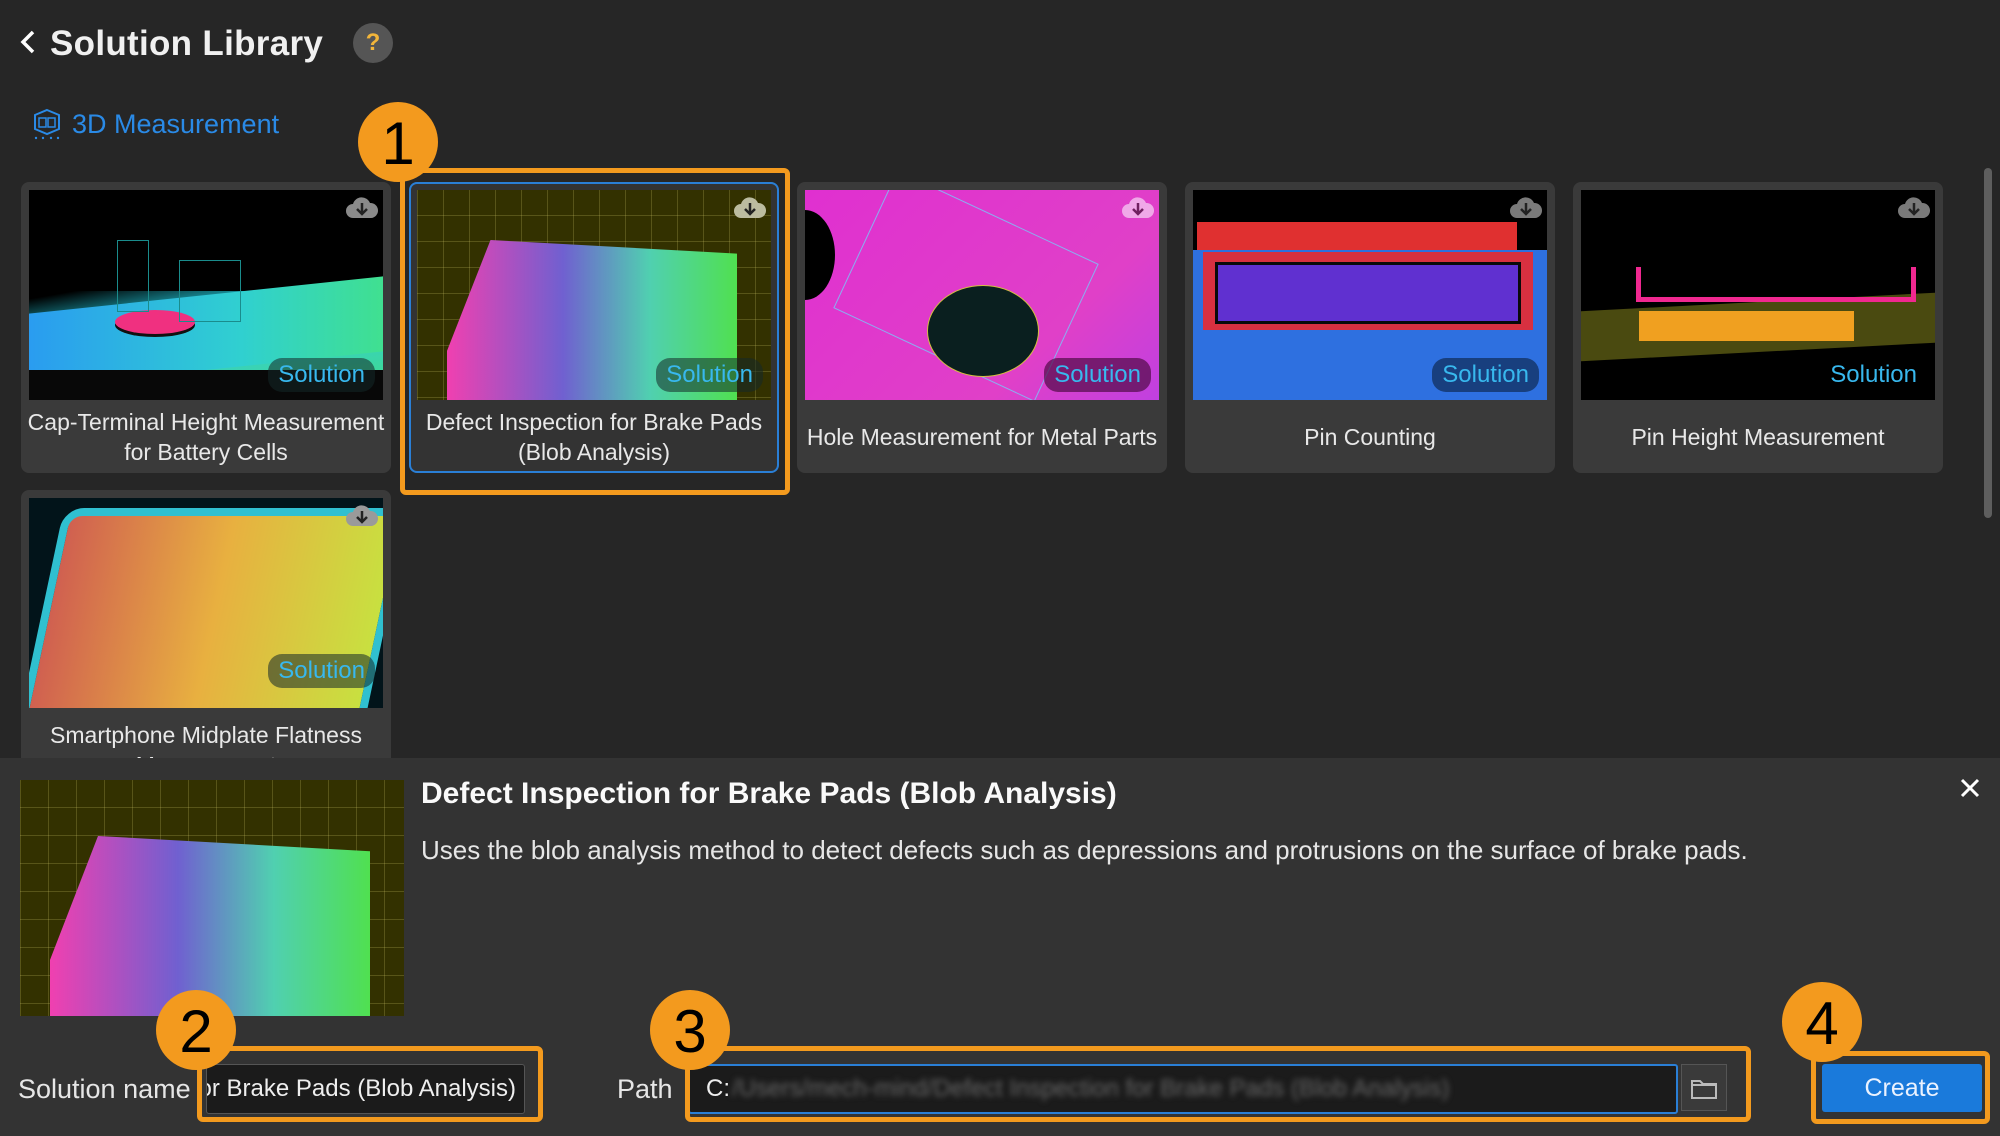 The height and width of the screenshot is (1136, 2000). Describe the element at coordinates (398, 142) in the screenshot. I see `callout-1: 1` at that location.